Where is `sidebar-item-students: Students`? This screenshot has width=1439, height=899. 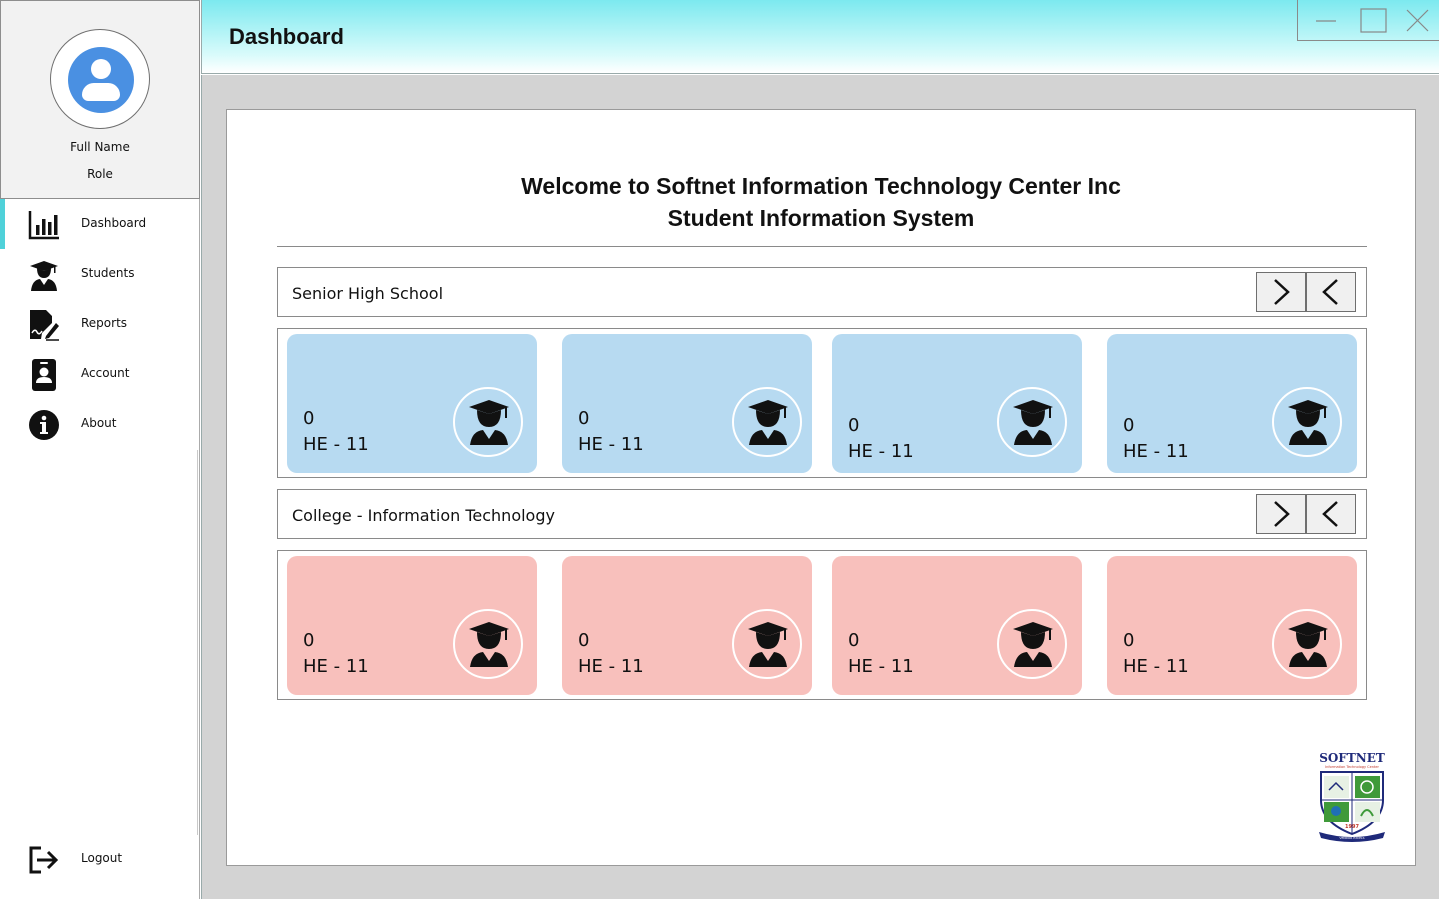
sidebar-item-students: Students is located at coordinates (99, 274).